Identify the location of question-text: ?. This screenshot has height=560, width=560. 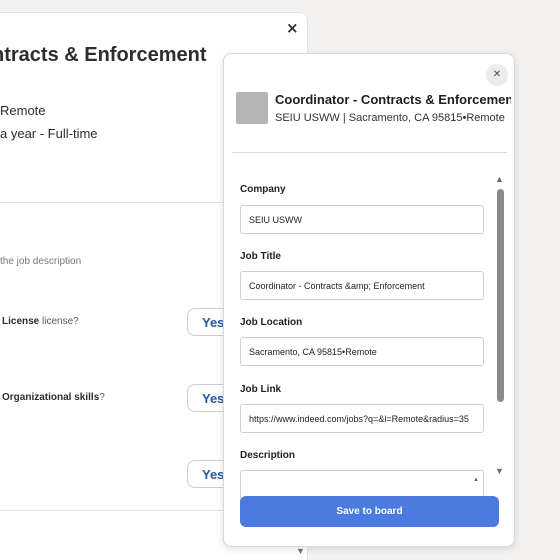
(102, 397).